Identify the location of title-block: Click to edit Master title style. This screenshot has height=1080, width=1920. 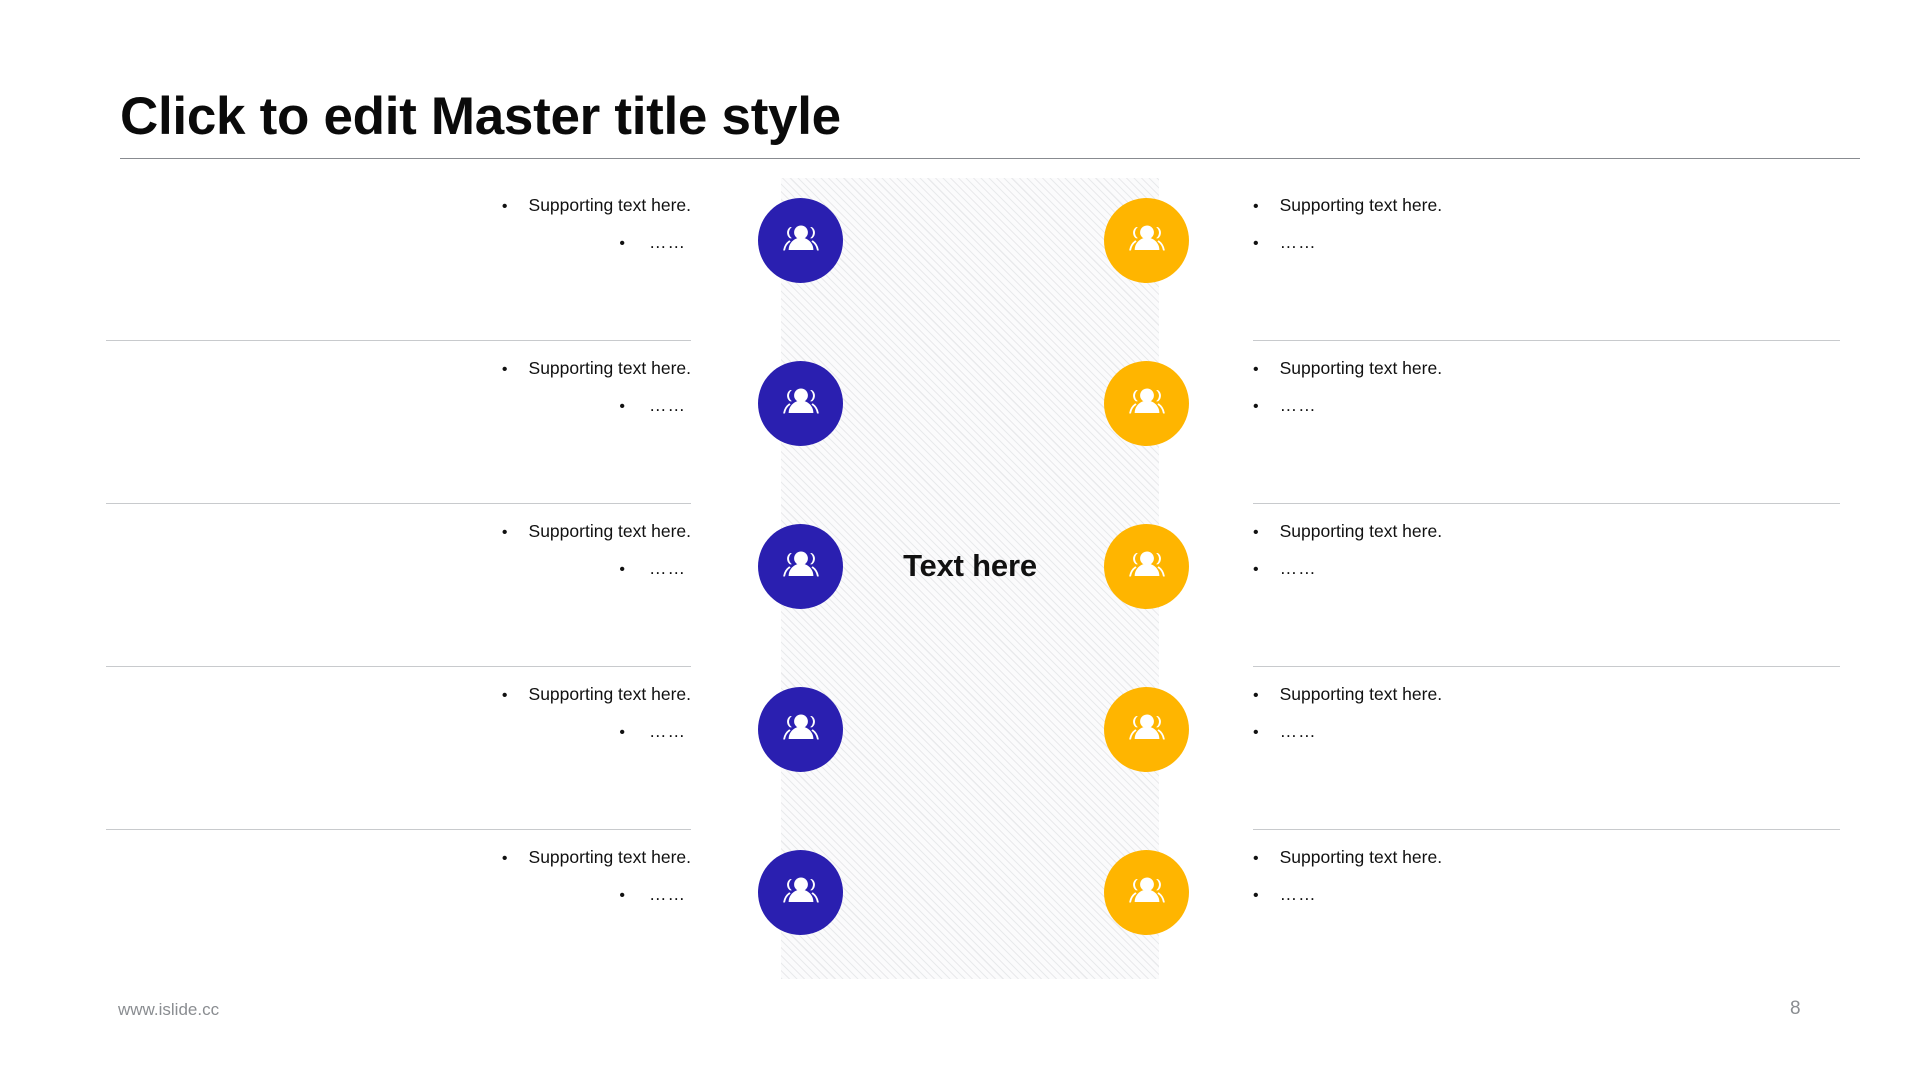
(990, 124).